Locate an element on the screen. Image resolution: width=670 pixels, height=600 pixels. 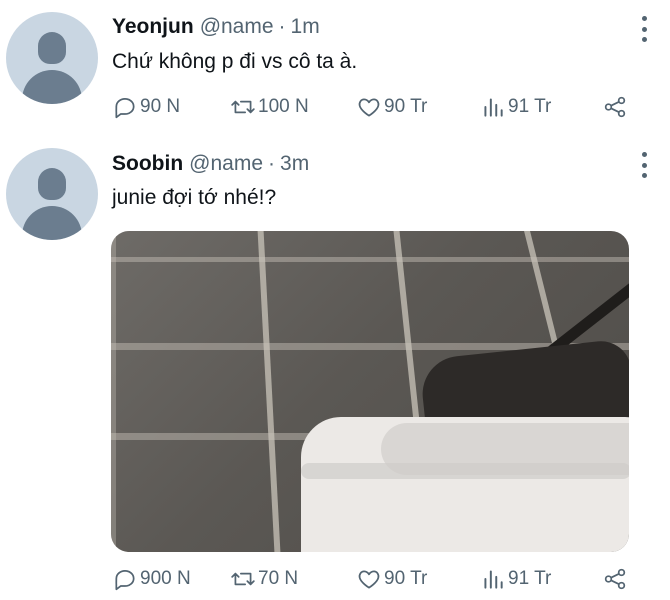
reply-count: 900 N is located at coordinates (165, 578).